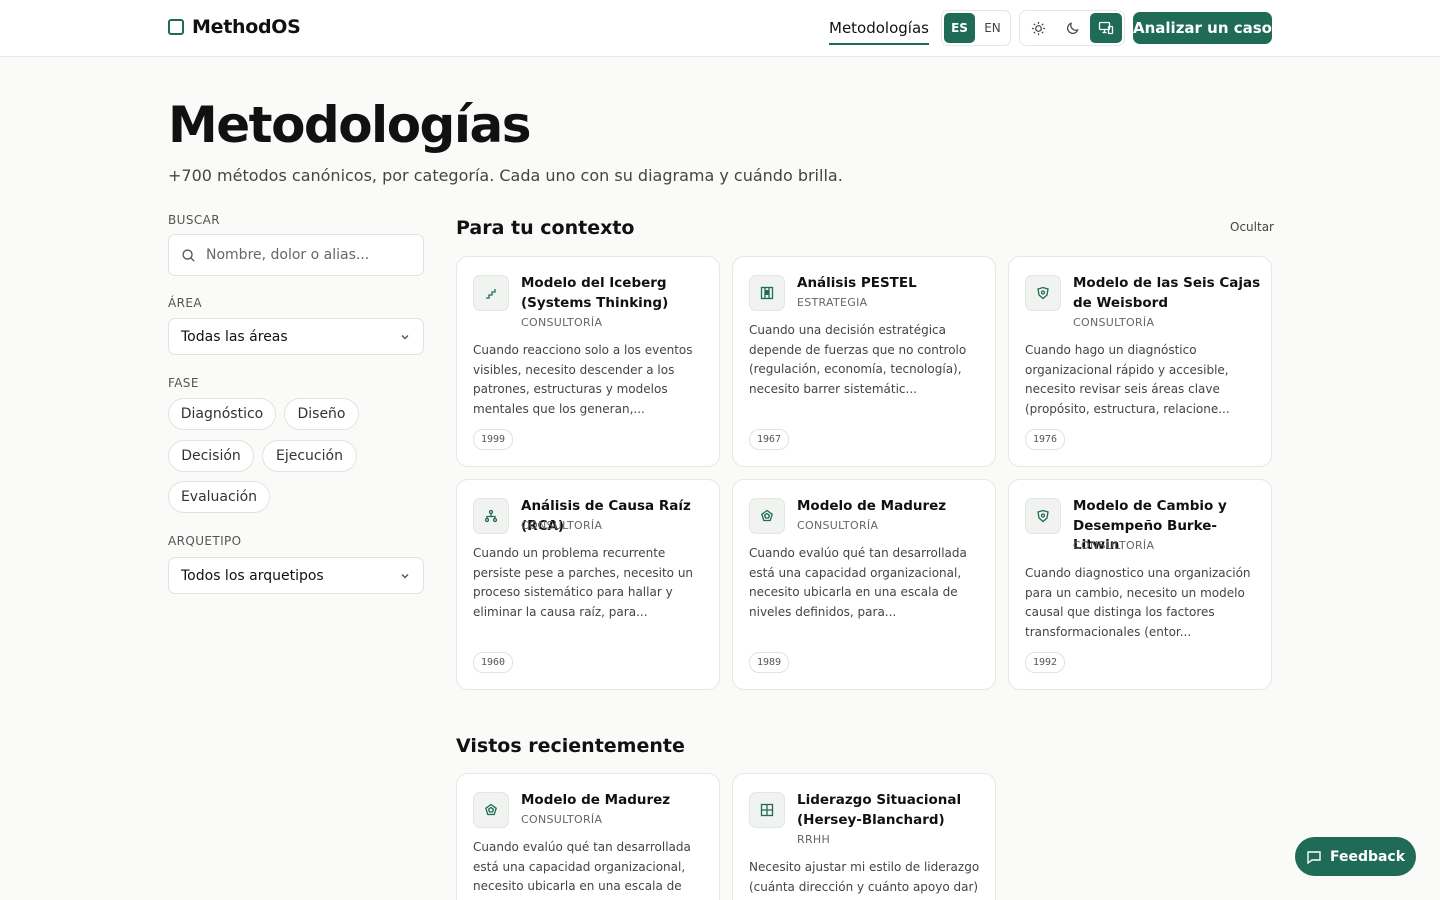  I want to click on language-en-button: EN, so click(992, 28).